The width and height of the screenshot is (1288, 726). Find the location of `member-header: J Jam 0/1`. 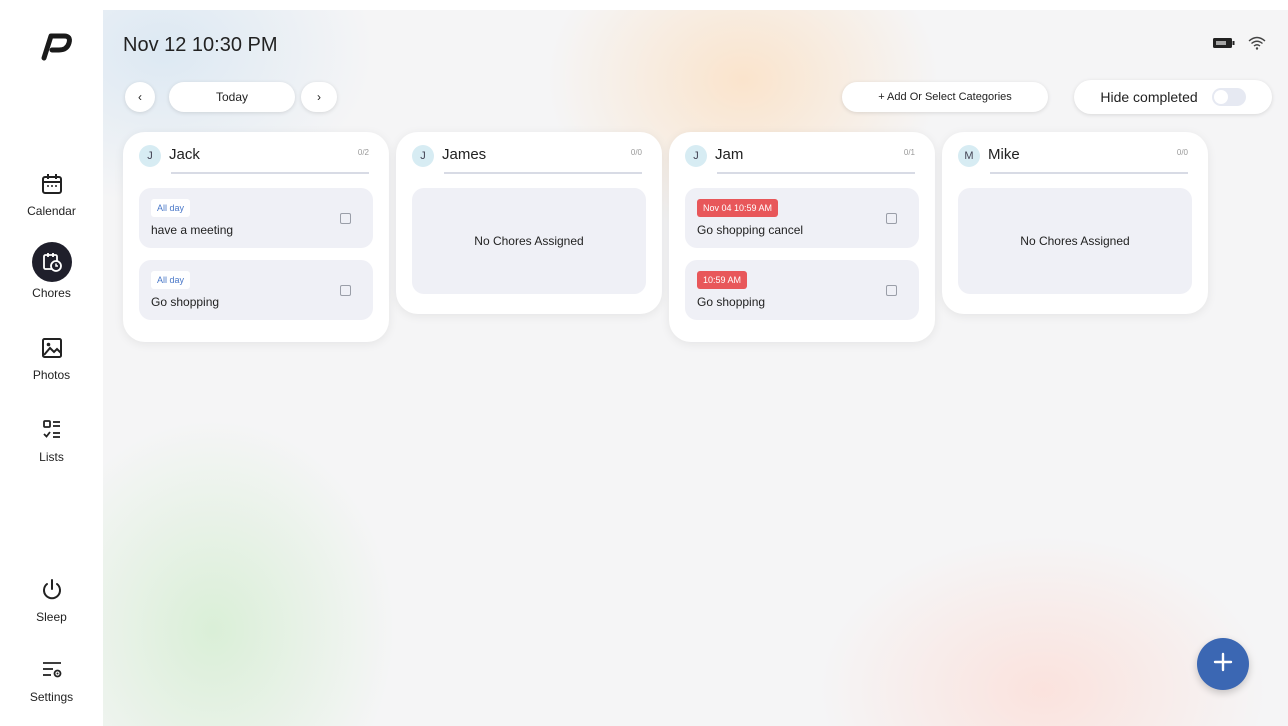

member-header: J Jam 0/1 is located at coordinates (802, 154).